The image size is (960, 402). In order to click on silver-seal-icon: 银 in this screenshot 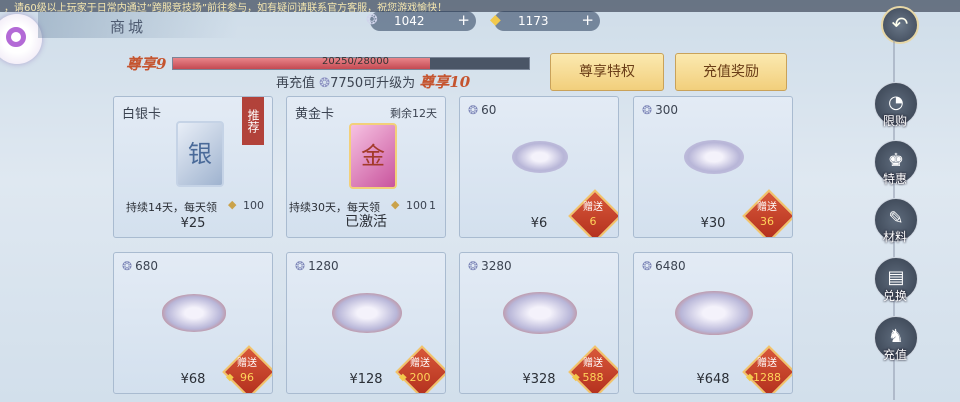, I will do `click(200, 154)`.